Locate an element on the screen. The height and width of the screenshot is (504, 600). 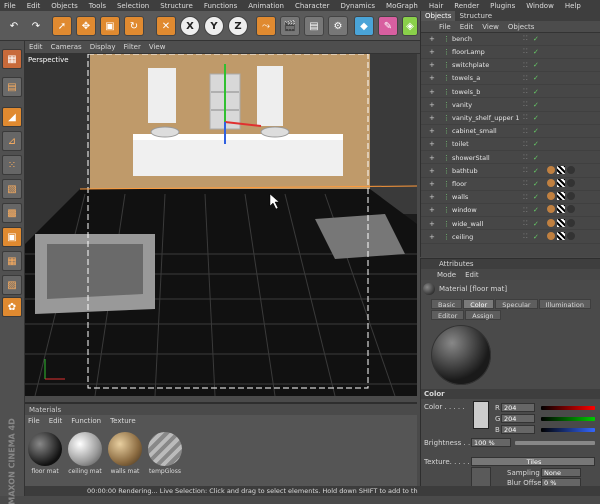
menu-item-14: Window is located at coordinates (540, 6).